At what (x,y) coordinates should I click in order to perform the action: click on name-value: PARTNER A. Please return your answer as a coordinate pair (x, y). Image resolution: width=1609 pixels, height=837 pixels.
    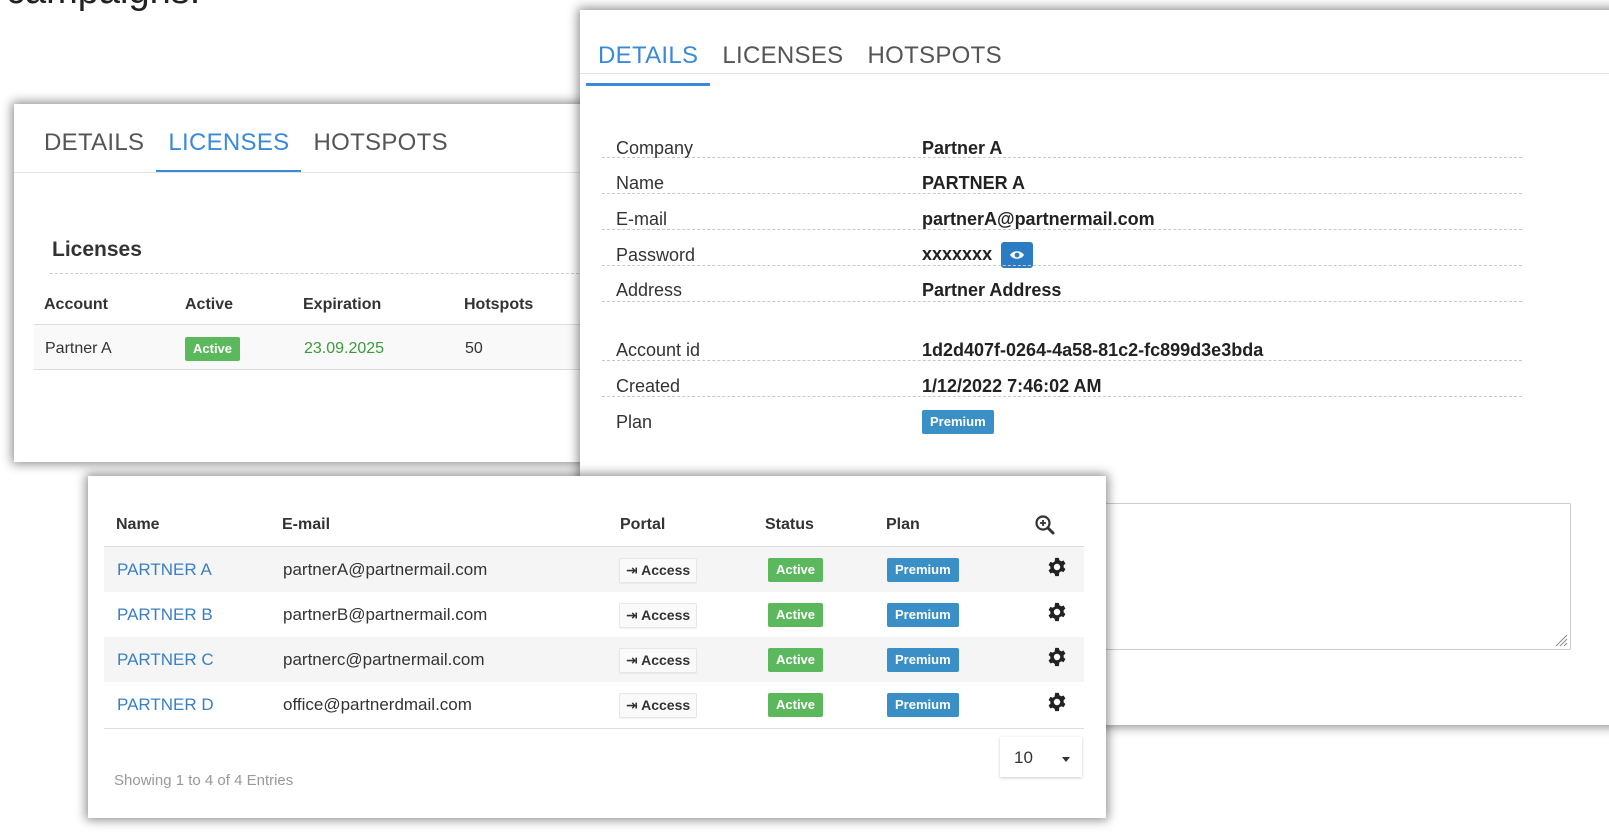
    Looking at the image, I should click on (973, 183).